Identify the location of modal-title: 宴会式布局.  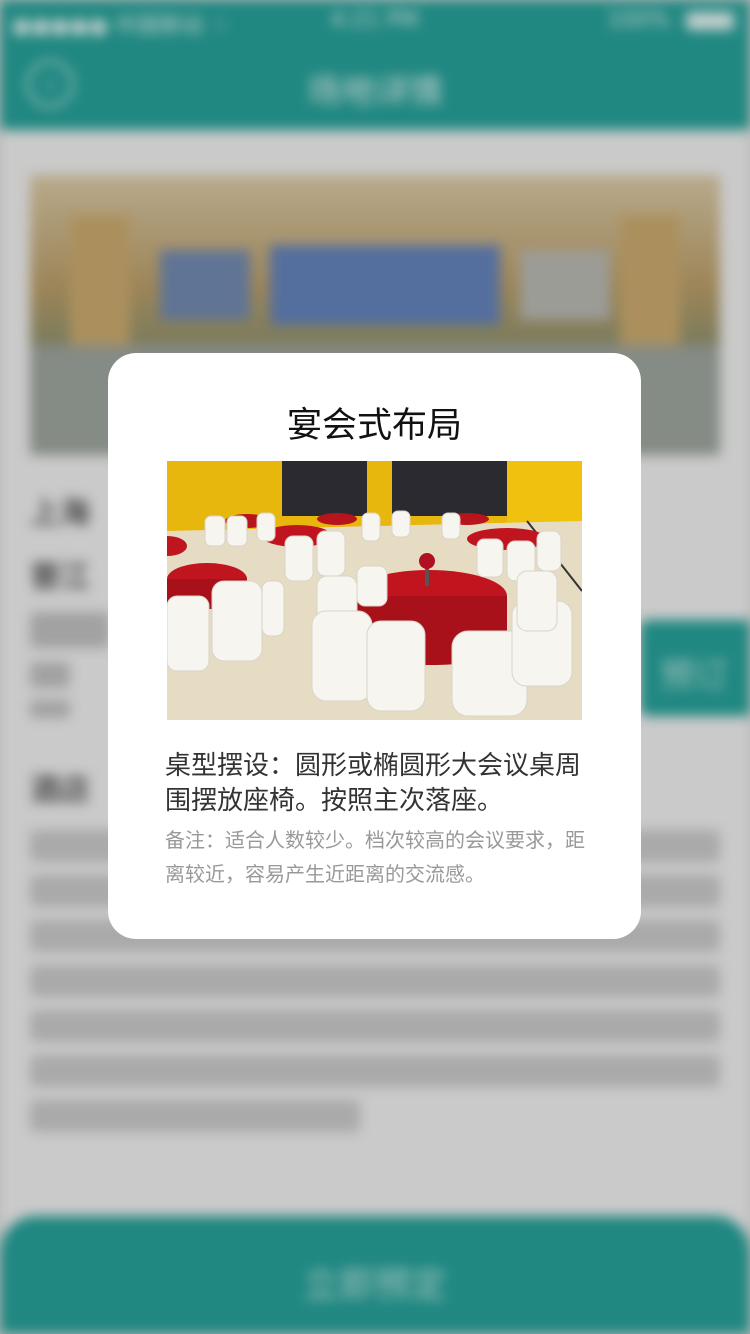
(374, 426).